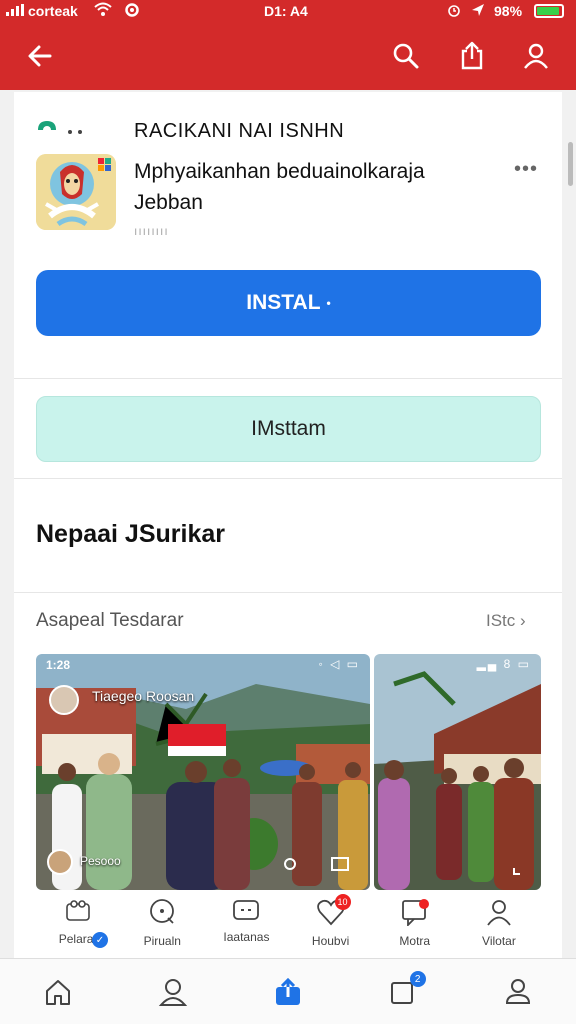 The height and width of the screenshot is (1024, 576). I want to click on message-icon, so click(246, 910).